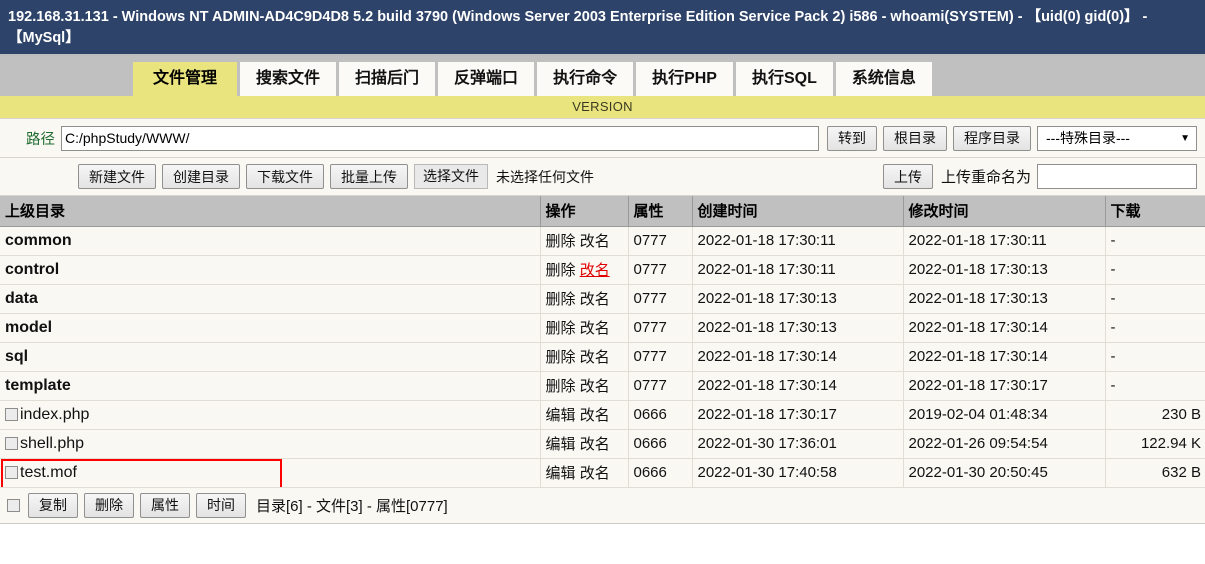 This screenshot has height=564, width=1205. Describe the element at coordinates (1155, 211) in the screenshot. I see `column-header-download: 下载` at that location.